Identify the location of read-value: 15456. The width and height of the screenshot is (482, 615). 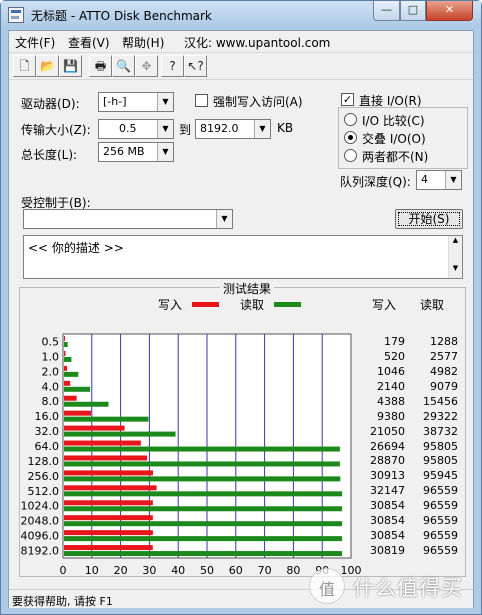
(440, 401).